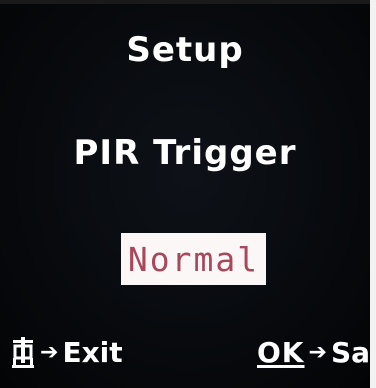 Image resolution: width=376 pixels, height=388 pixels. Describe the element at coordinates (23, 352) in the screenshot. I see `gear-icon` at that location.